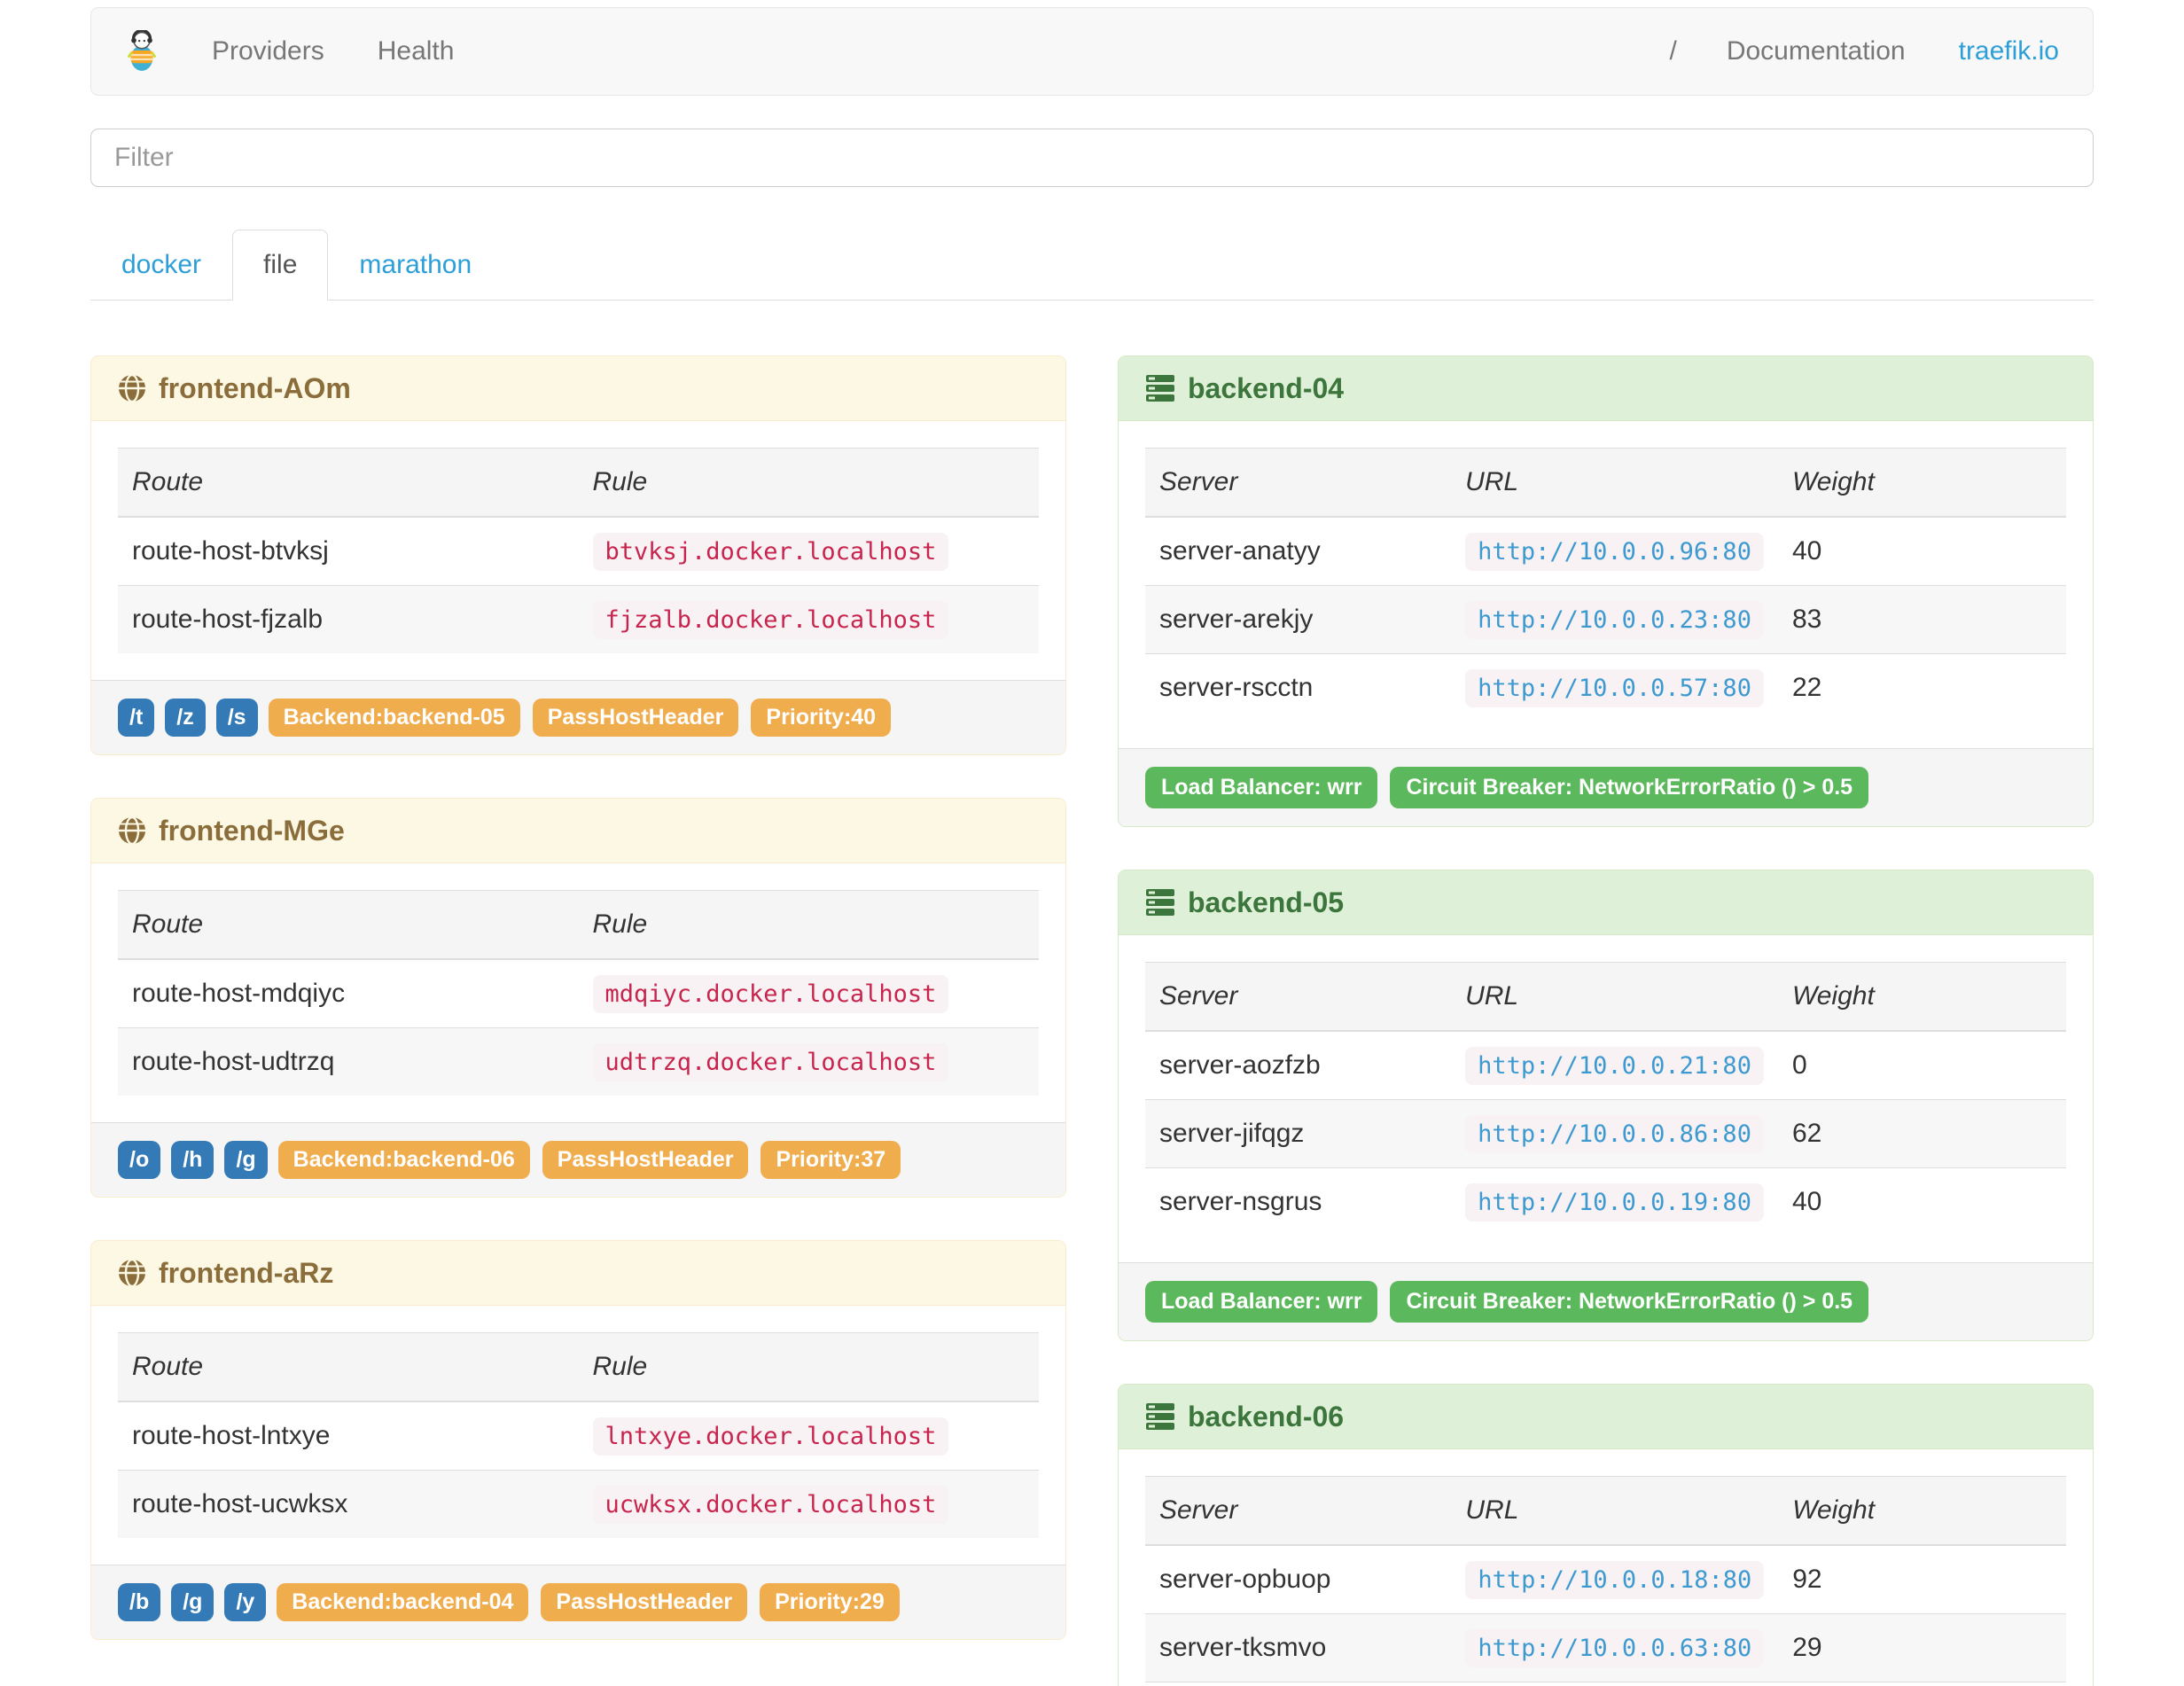  I want to click on traefik-mascot-icon, so click(142, 51).